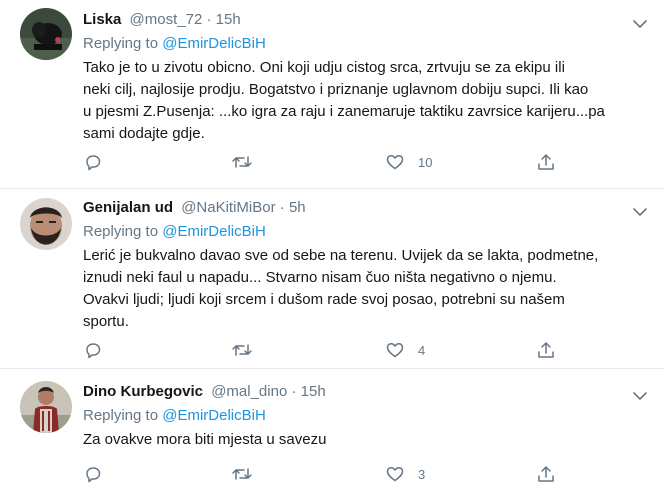 This screenshot has height=494, width=665. I want to click on tweet-text-line: sami dodajte gdje., so click(144, 133).